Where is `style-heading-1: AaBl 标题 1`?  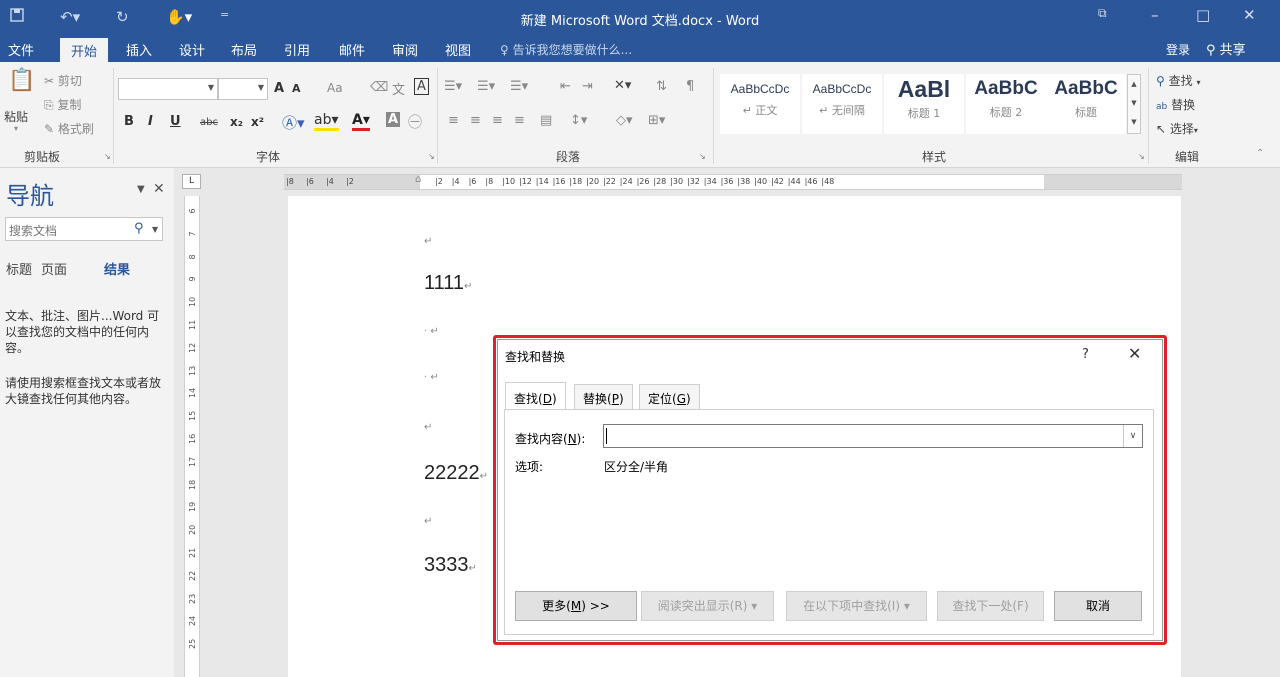
style-heading-1: AaBl 标题 1 is located at coordinates (924, 104).